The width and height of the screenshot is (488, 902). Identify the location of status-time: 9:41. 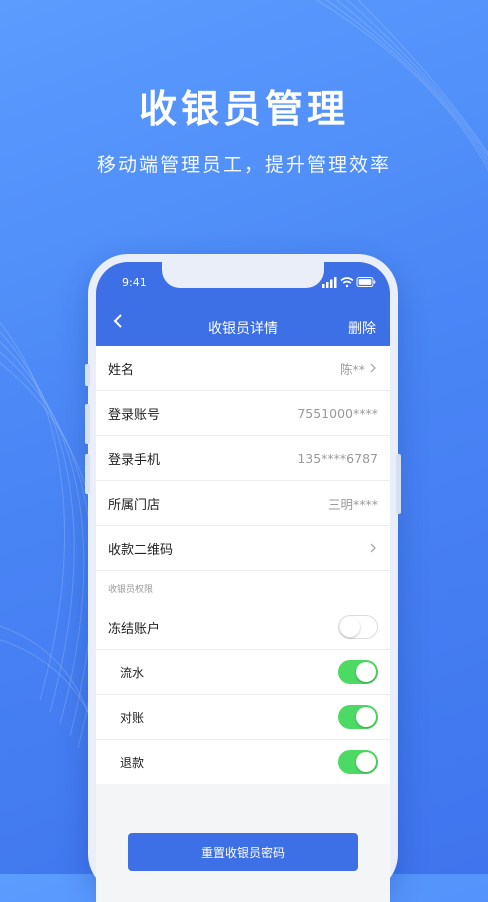
(134, 282).